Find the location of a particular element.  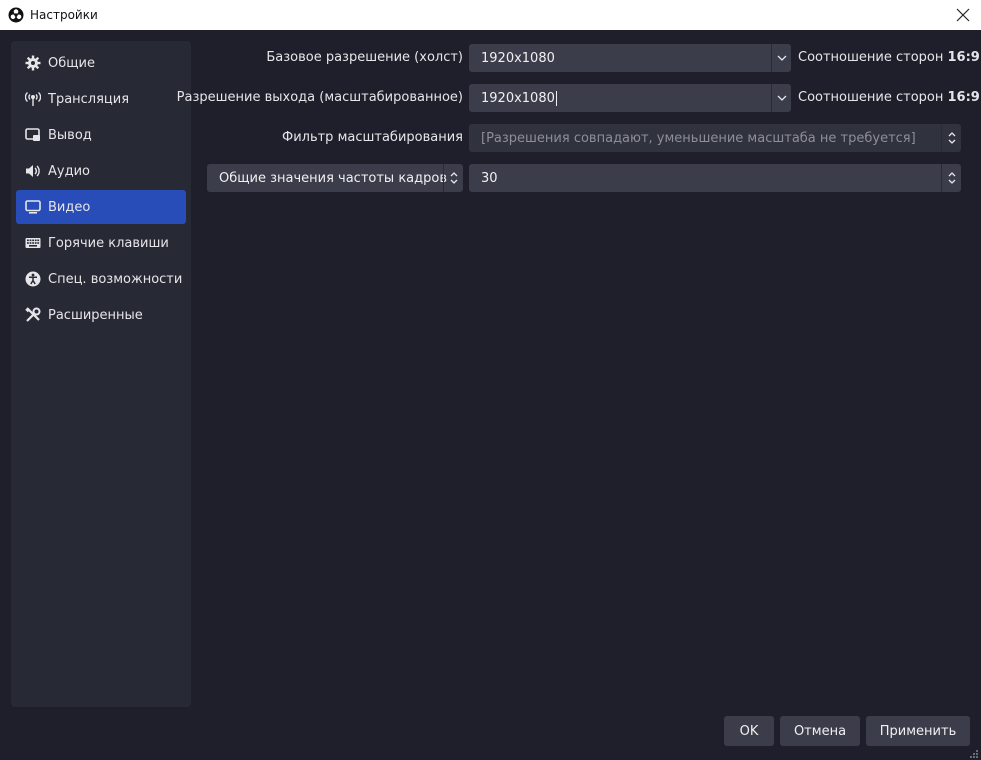

text-cursor is located at coordinates (556, 98).